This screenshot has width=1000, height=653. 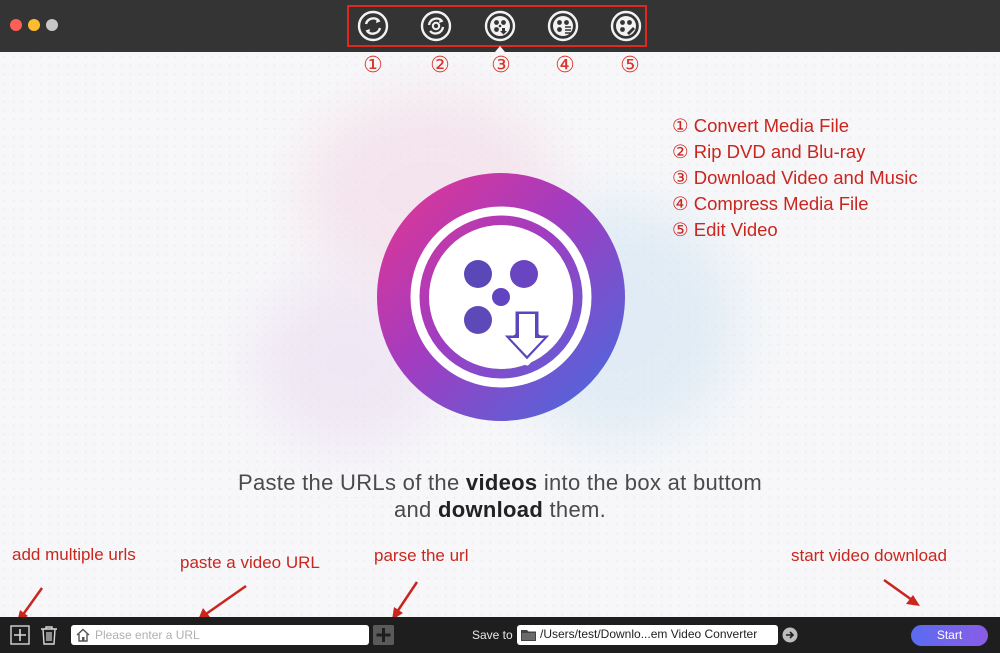 What do you see at coordinates (229, 635) in the screenshot?
I see `url-input` at bounding box center [229, 635].